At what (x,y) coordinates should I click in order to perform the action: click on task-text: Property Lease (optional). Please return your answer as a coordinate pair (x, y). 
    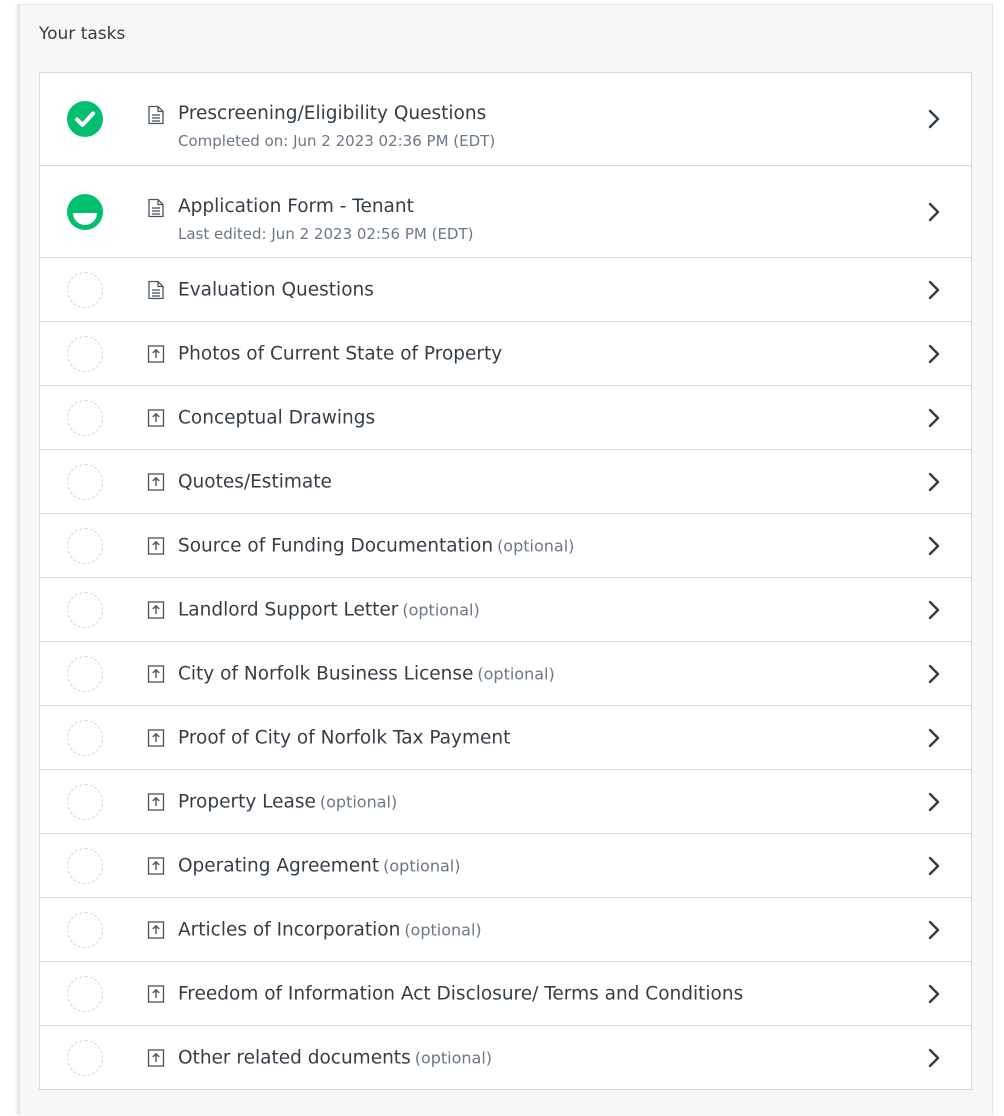
    Looking at the image, I should click on (287, 801).